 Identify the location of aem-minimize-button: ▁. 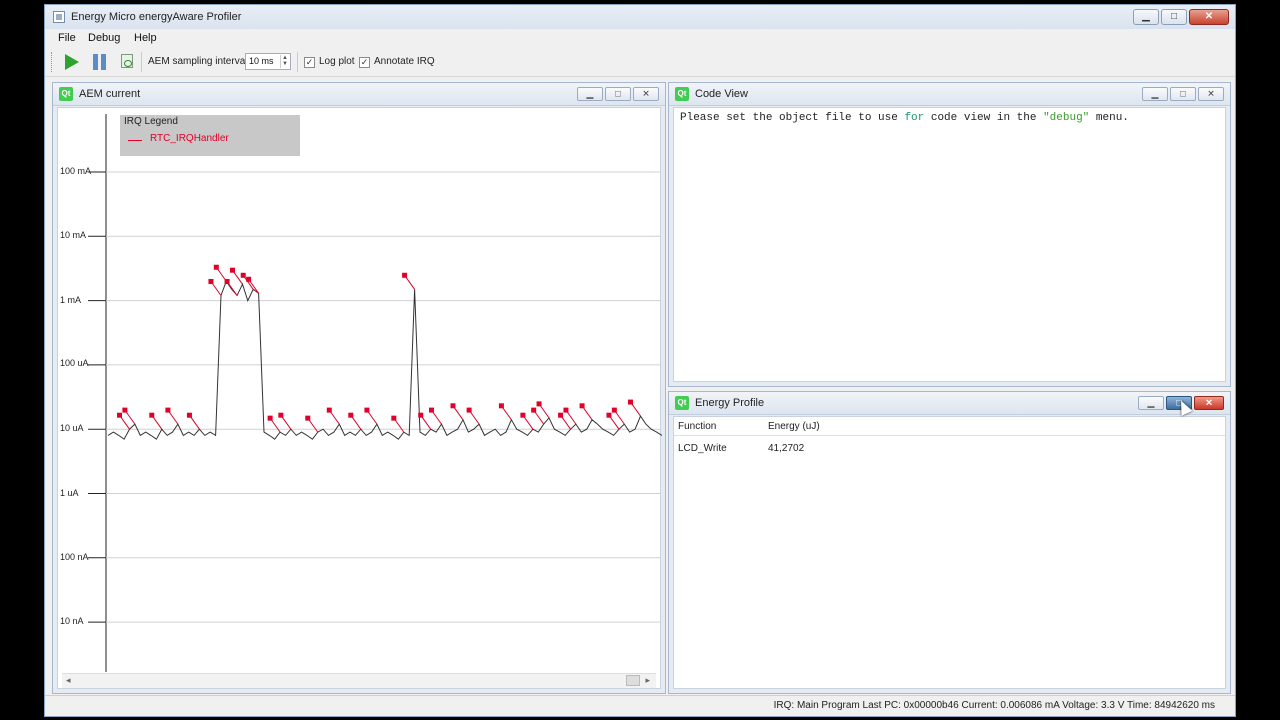
(590, 94).